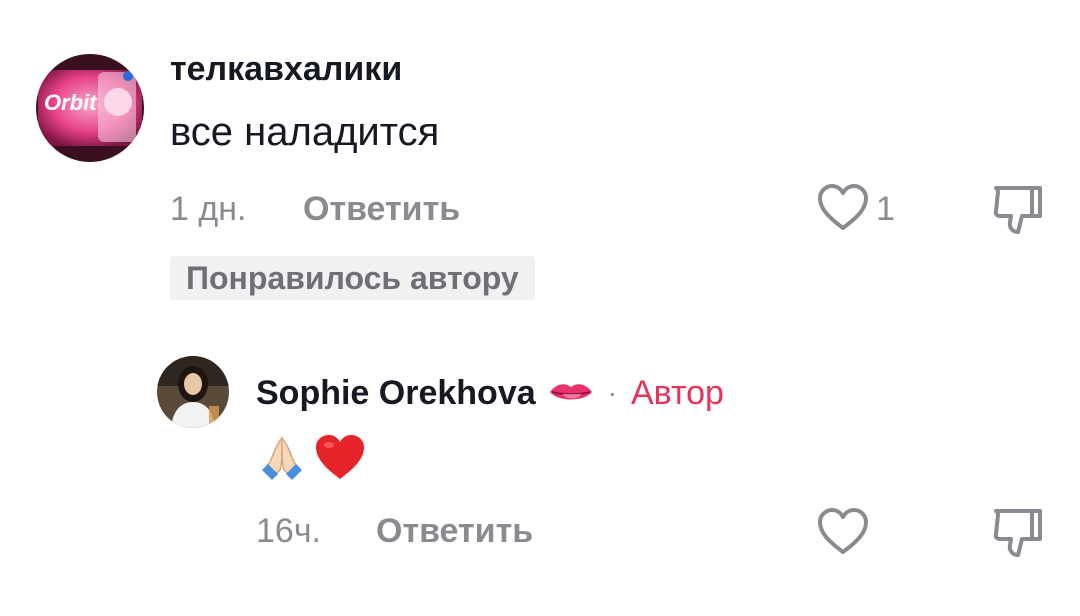 The image size is (1080, 616). What do you see at coordinates (454, 531) in the screenshot?
I see `reply-reply-button: Ответить` at bounding box center [454, 531].